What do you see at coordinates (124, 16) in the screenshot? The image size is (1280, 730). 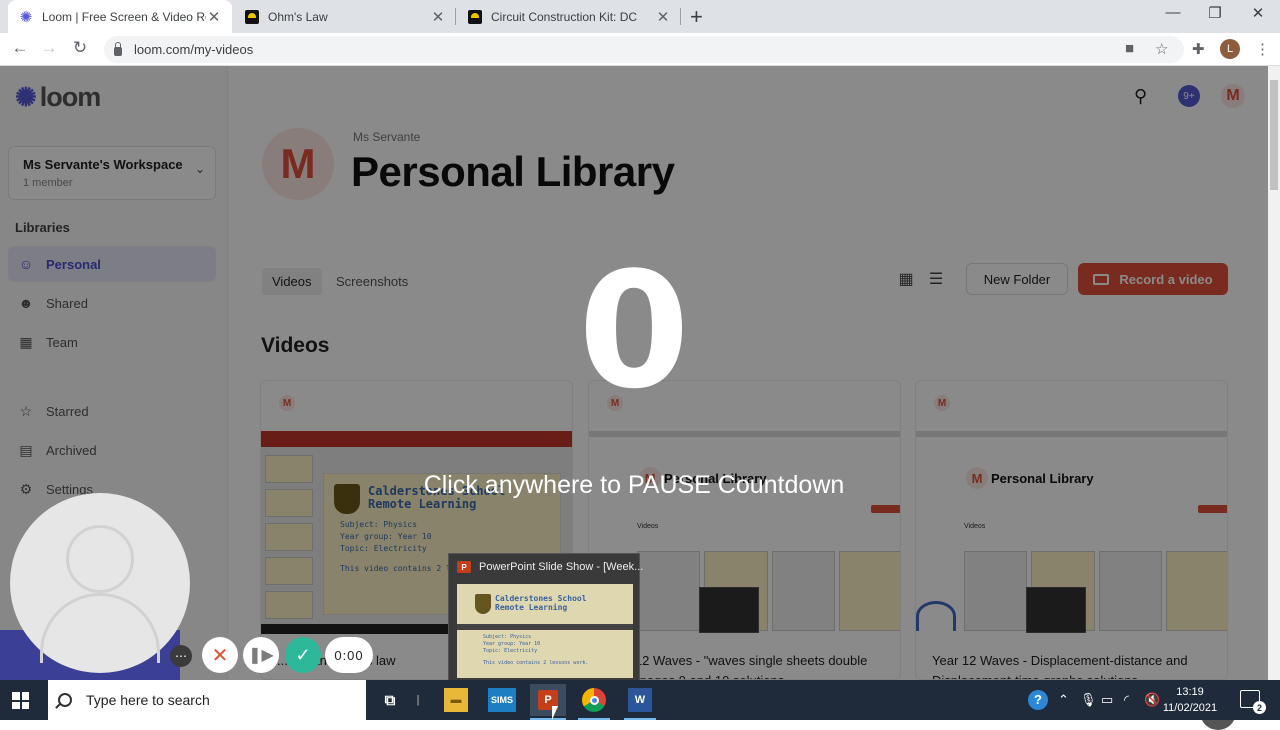 I see `tab-title: Loom | Free Screen & Video Rec` at bounding box center [124, 16].